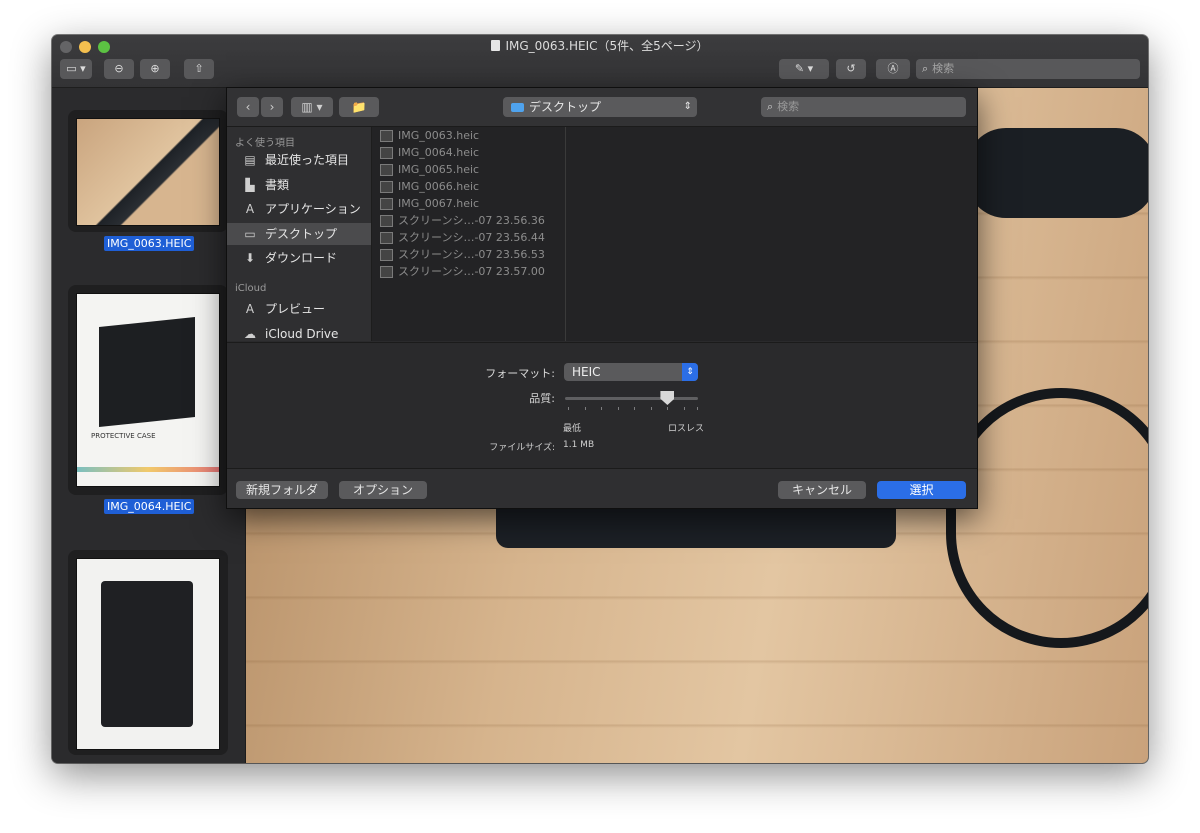 This screenshot has height=833, width=1200. I want to click on forward-button: ›, so click(272, 107).